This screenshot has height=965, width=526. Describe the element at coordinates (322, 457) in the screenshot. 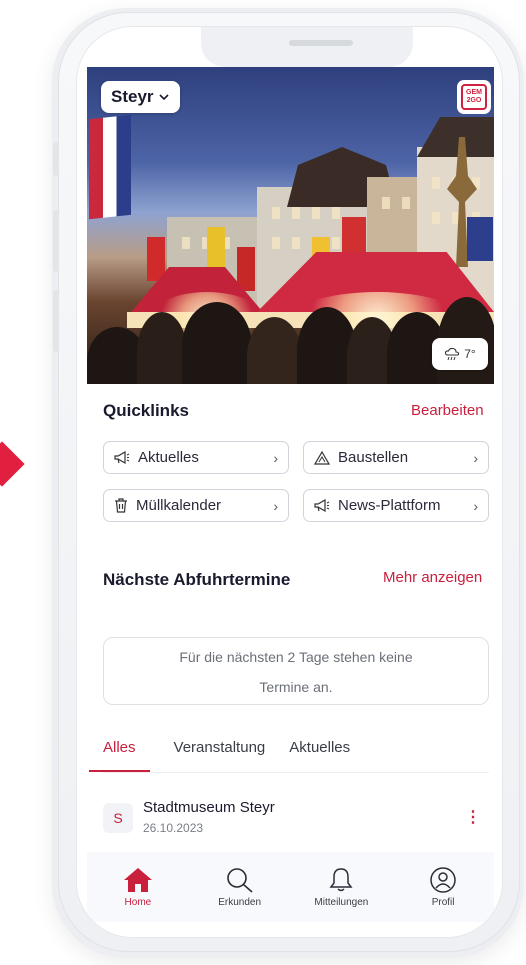

I see `warning-icon` at that location.